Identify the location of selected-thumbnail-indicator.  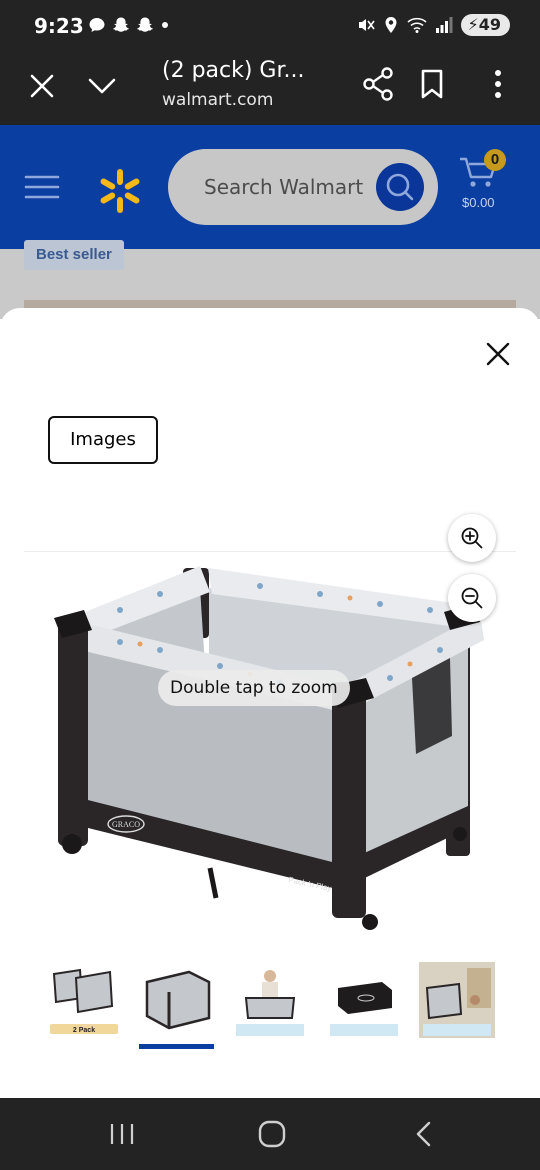
(176, 1046).